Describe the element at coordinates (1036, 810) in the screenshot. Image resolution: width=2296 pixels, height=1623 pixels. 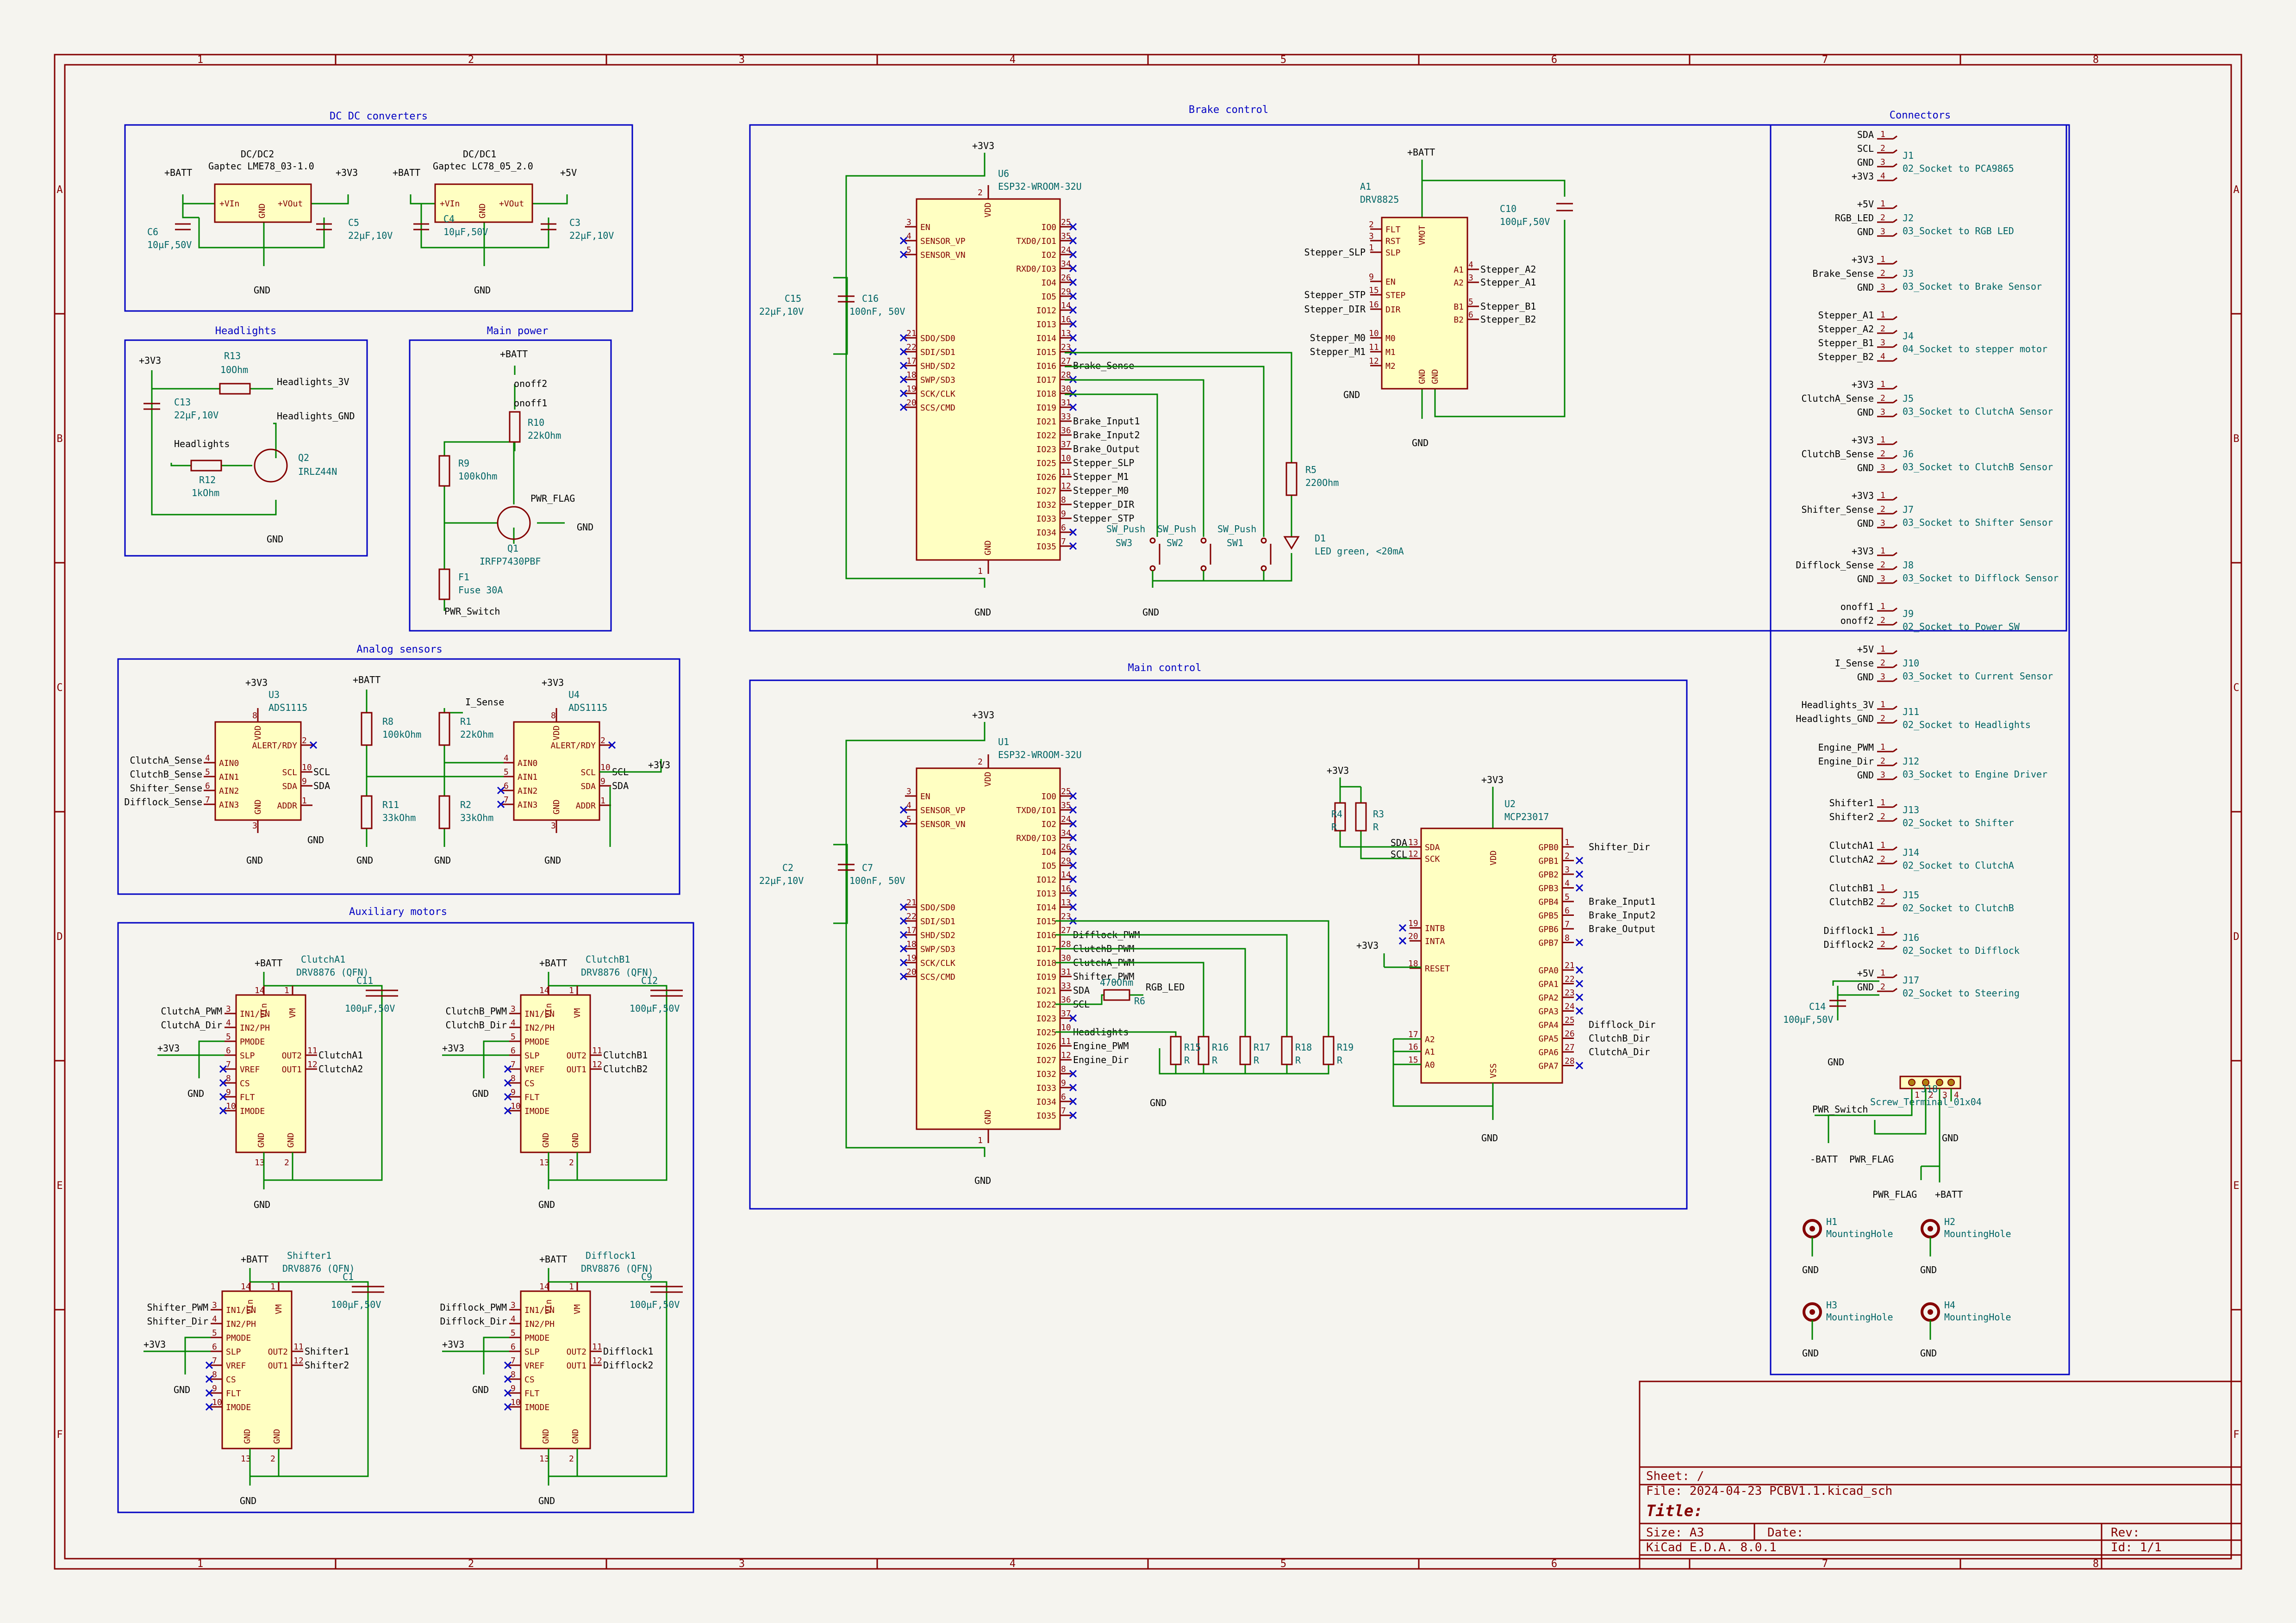
I see `pin-name: TXD0/IO1` at that location.